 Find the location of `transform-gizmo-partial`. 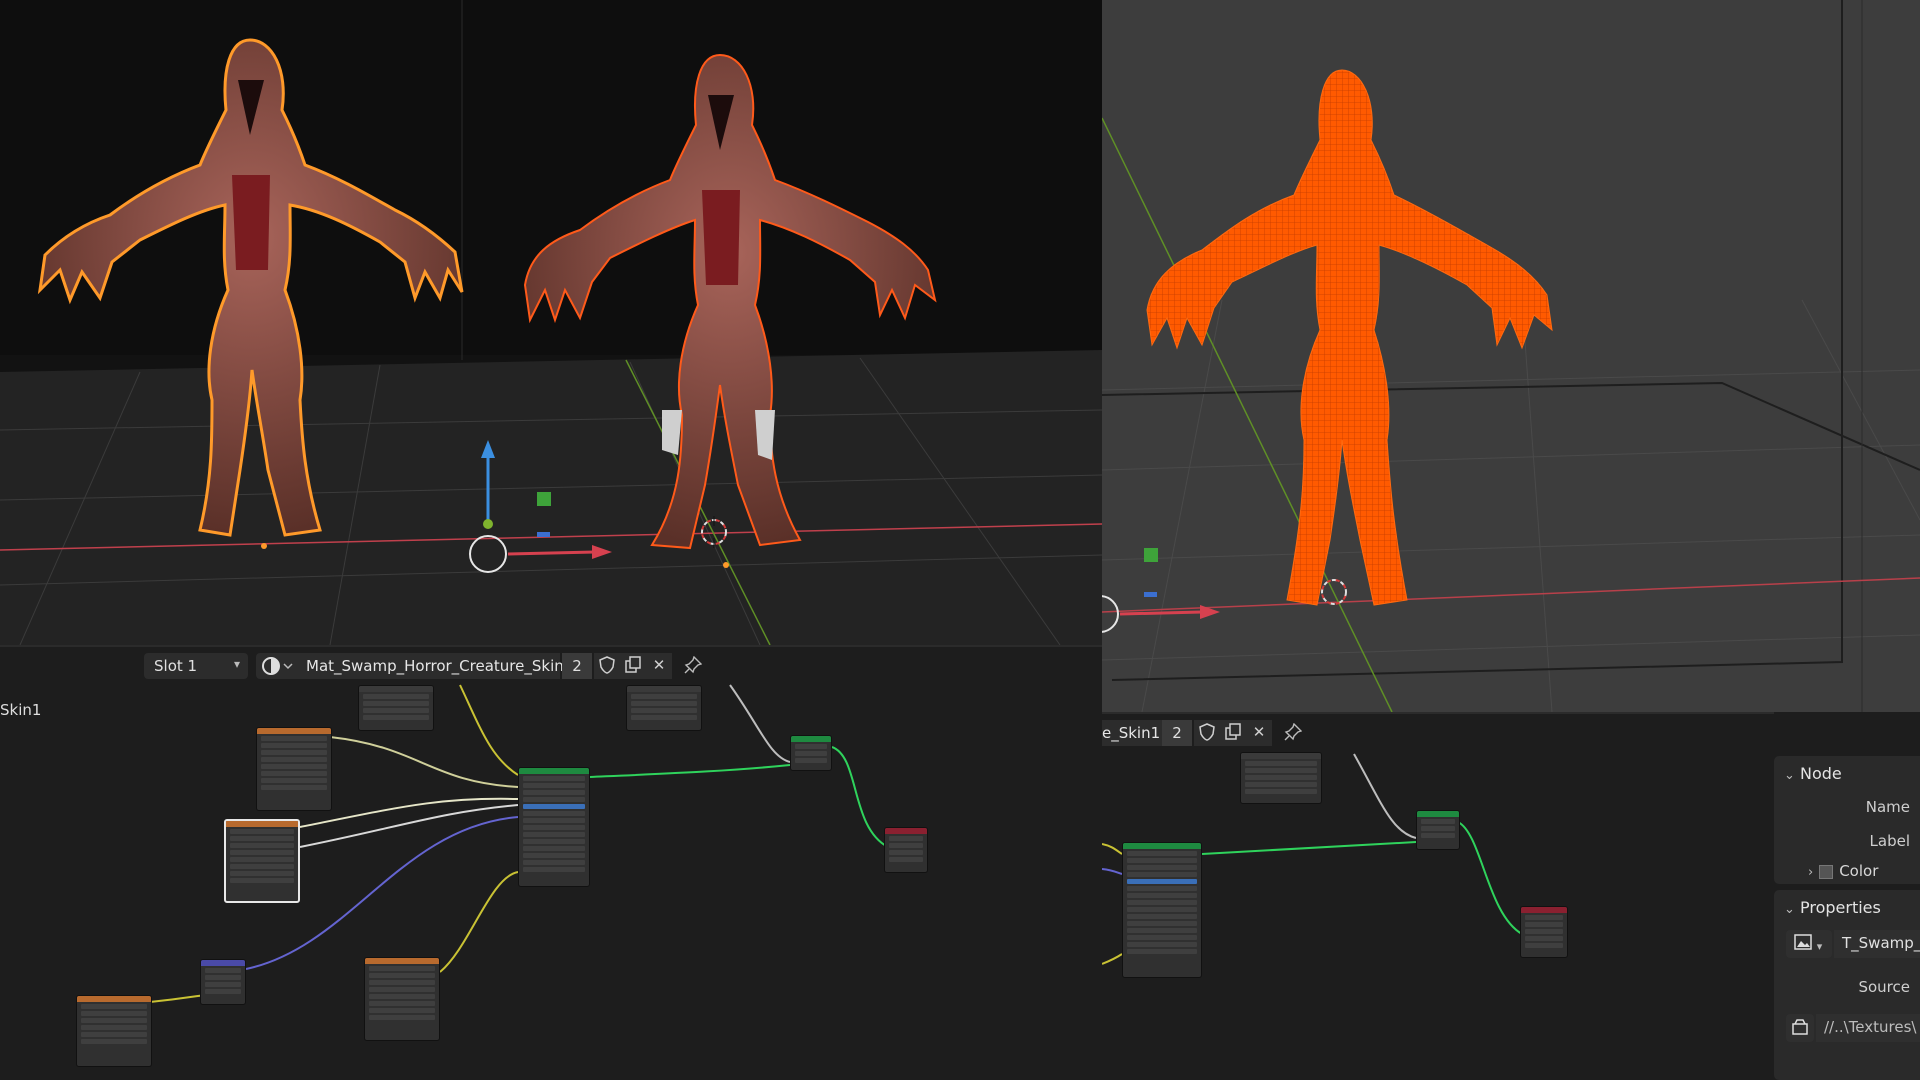

transform-gizmo-partial is located at coordinates (1161, 590).